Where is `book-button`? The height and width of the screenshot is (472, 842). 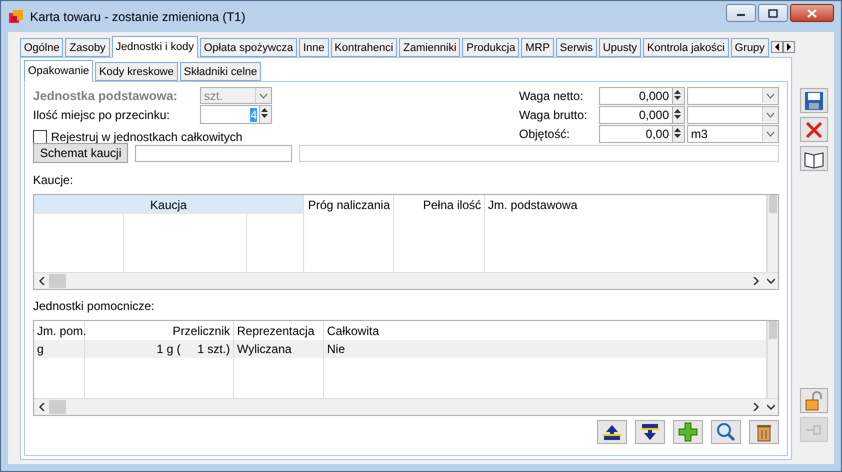 book-button is located at coordinates (814, 158).